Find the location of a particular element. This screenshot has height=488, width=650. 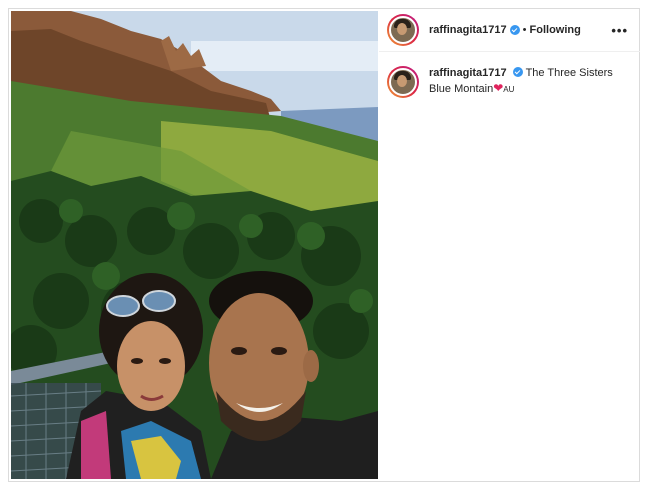

username-link: raffinagita1717 is located at coordinates (468, 30).